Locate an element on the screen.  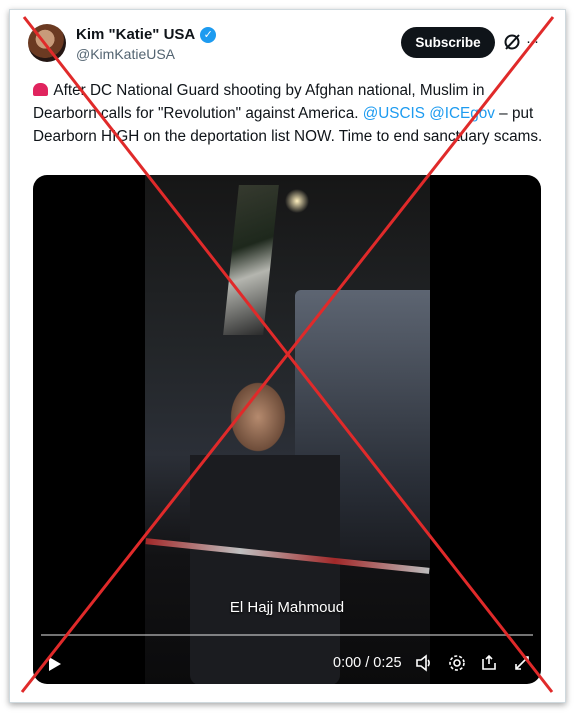
subscribe-button: Subscribe is located at coordinates (448, 42).